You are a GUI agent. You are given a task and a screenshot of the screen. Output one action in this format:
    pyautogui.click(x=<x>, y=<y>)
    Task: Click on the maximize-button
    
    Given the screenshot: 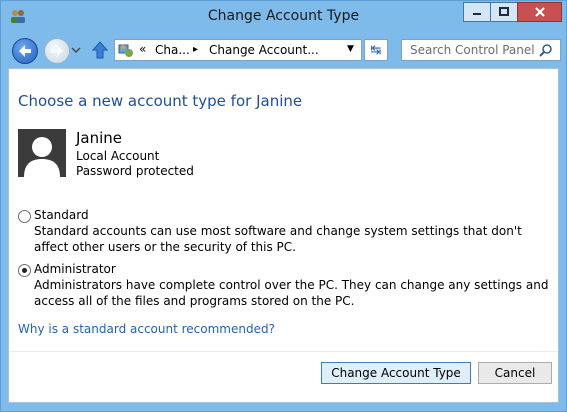 What is the action you would take?
    pyautogui.click(x=503, y=12)
    